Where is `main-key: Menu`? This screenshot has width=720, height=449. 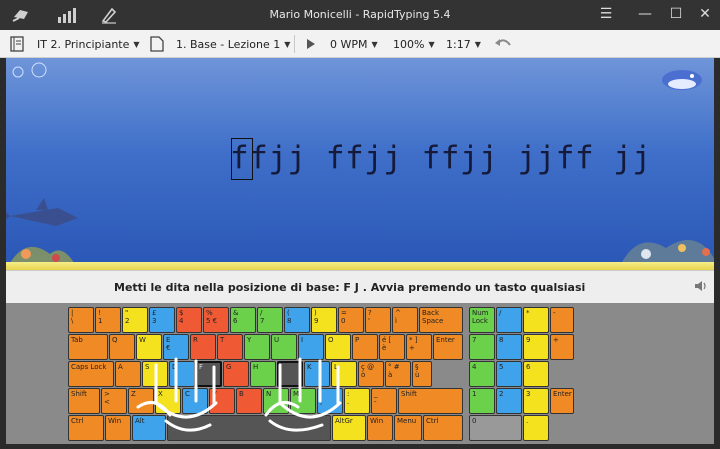 main-key: Menu is located at coordinates (408, 428).